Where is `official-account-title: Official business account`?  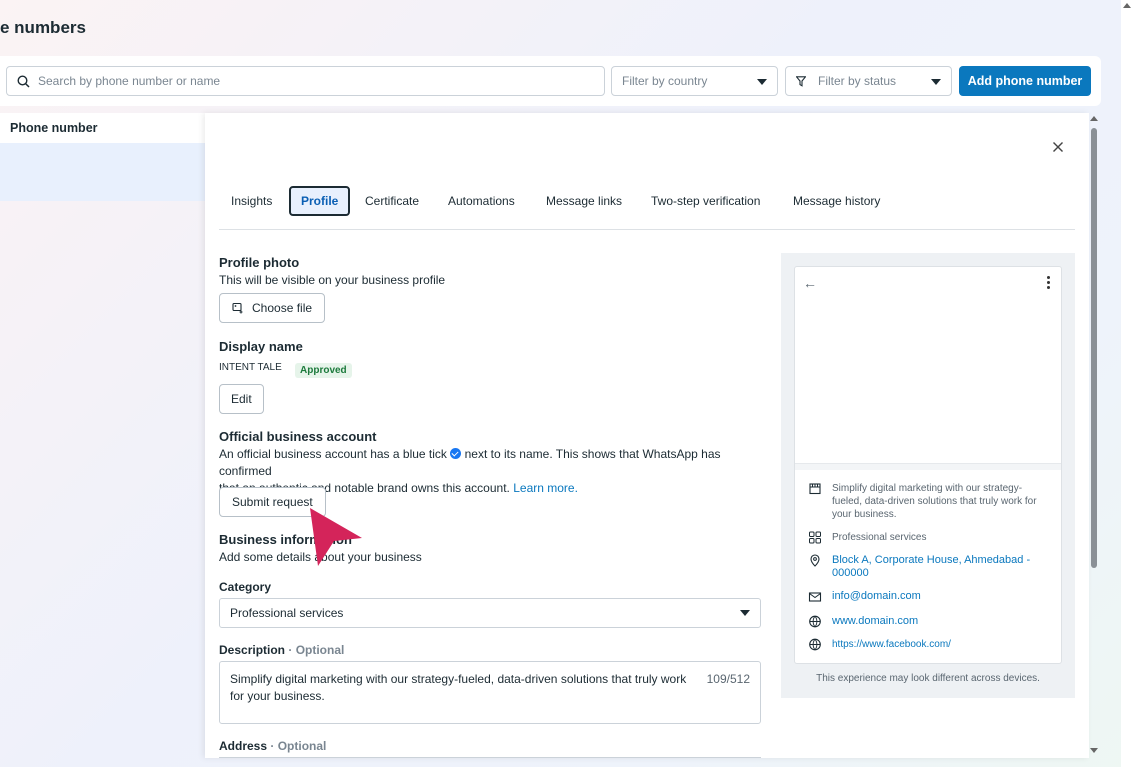
official-account-title: Official business account is located at coordinates (298, 436).